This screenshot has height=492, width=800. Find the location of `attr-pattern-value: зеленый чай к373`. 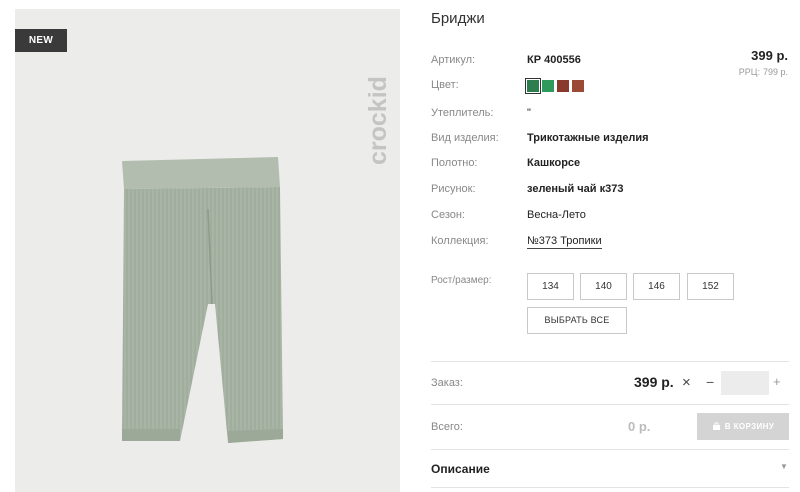

attr-pattern-value: зеленый чай к373 is located at coordinates (575, 189).